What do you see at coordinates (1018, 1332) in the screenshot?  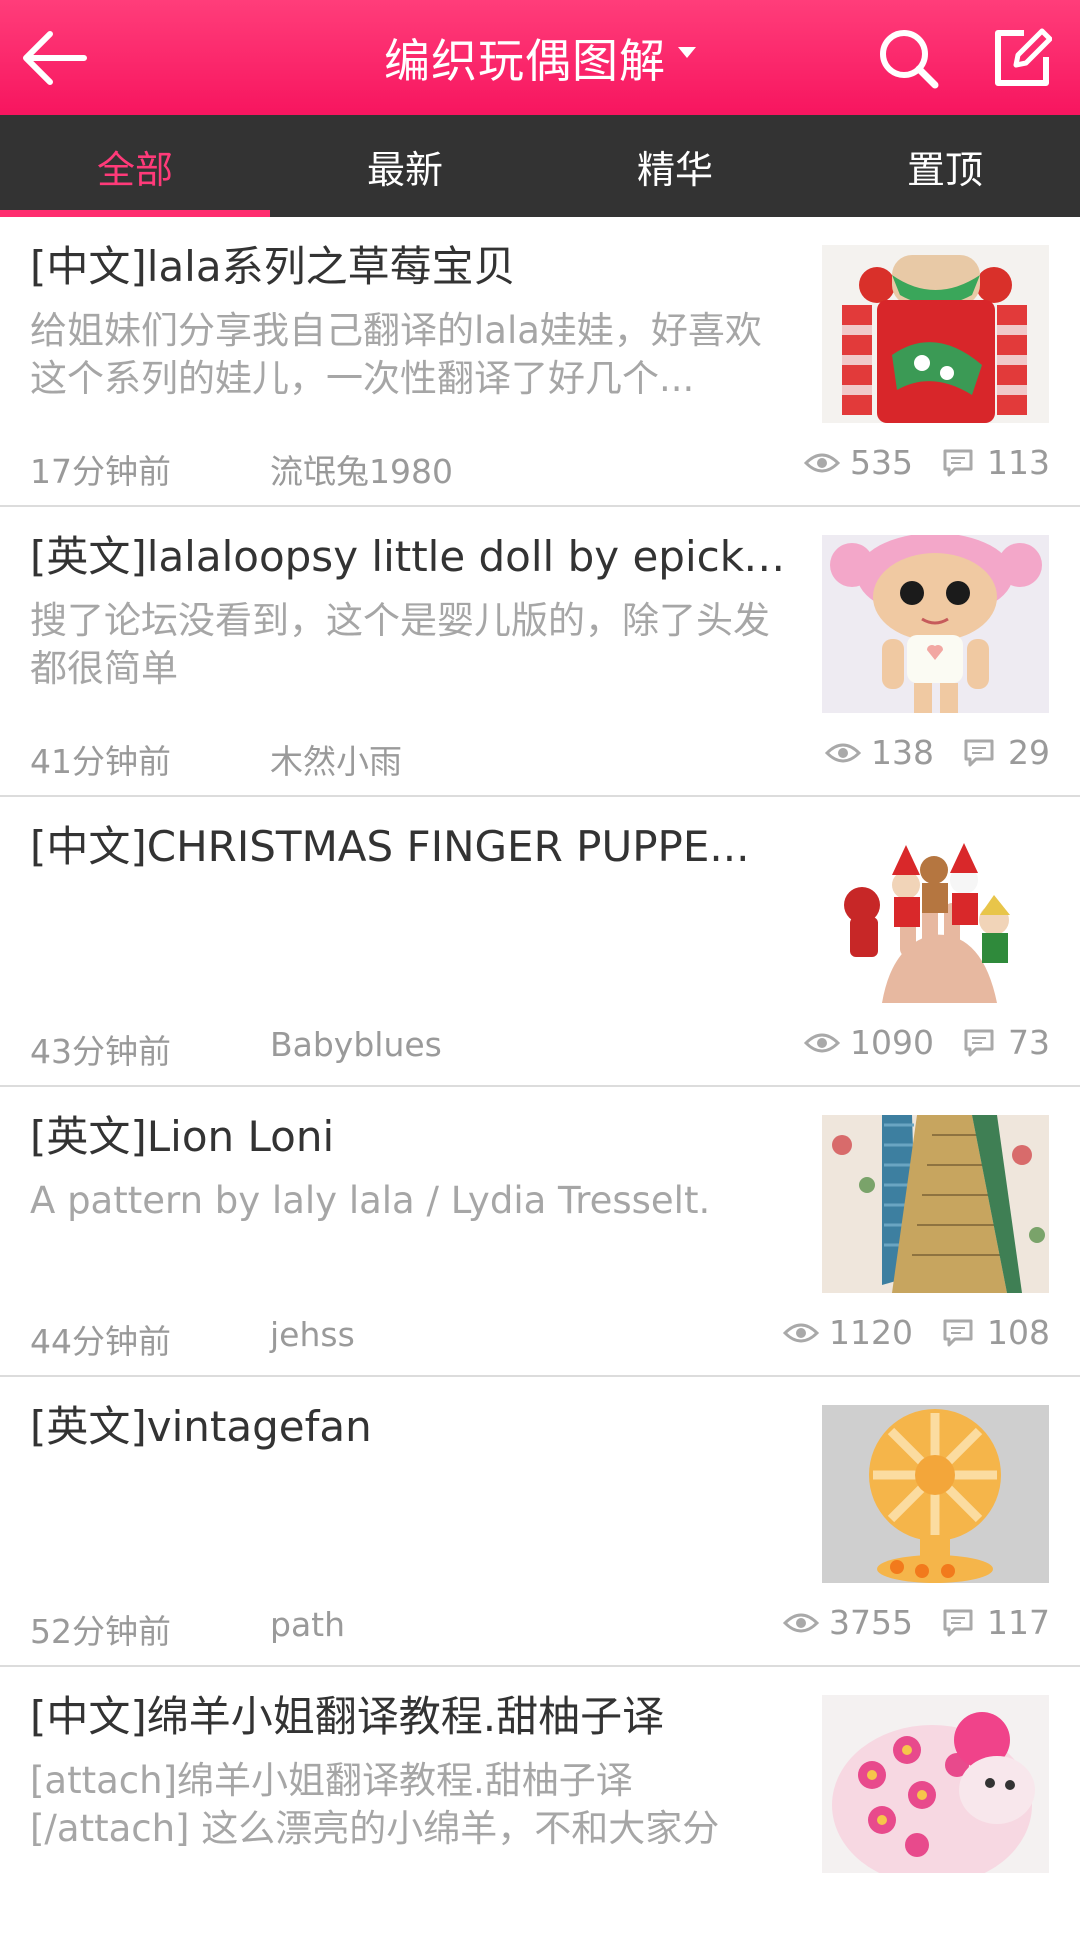 I see `comment-count: 108` at bounding box center [1018, 1332].